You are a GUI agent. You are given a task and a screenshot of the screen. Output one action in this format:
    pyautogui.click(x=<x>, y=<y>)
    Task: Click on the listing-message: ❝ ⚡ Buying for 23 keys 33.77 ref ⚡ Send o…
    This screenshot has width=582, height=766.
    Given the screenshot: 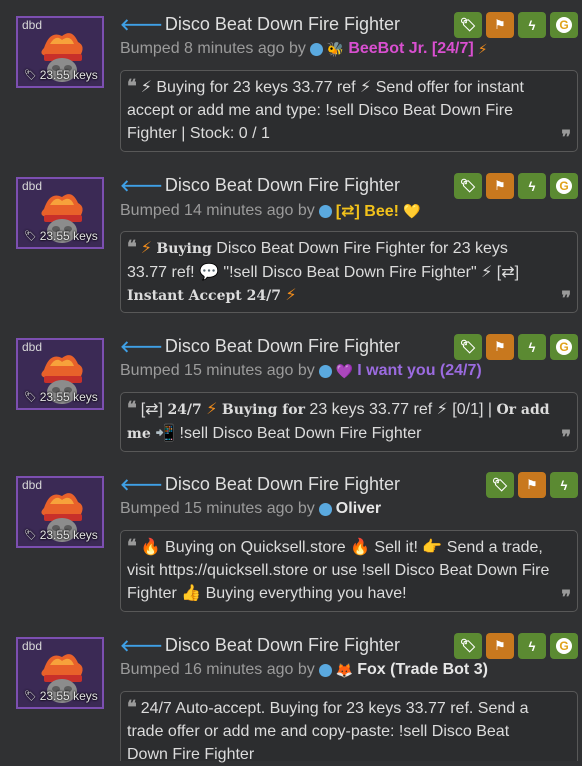 What is the action you would take?
    pyautogui.click(x=349, y=111)
    